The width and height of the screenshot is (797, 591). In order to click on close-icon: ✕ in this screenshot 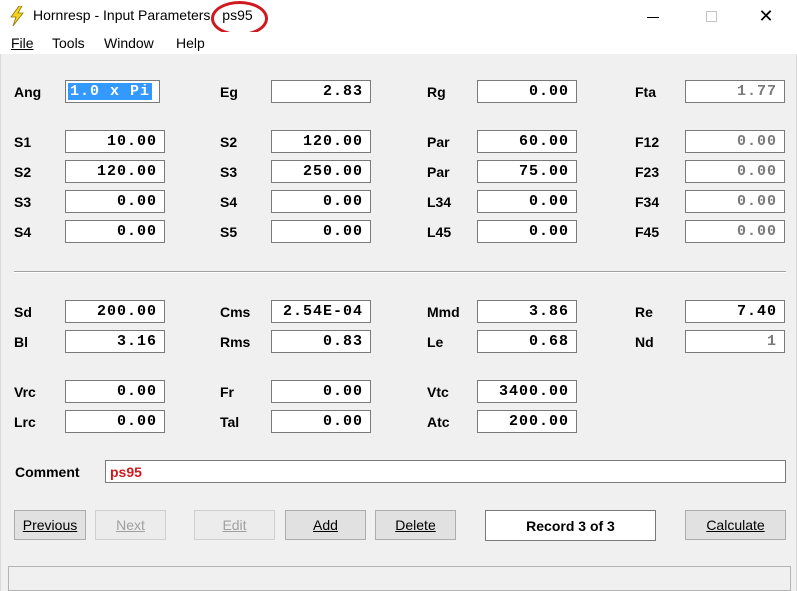, I will do `click(766, 15)`.